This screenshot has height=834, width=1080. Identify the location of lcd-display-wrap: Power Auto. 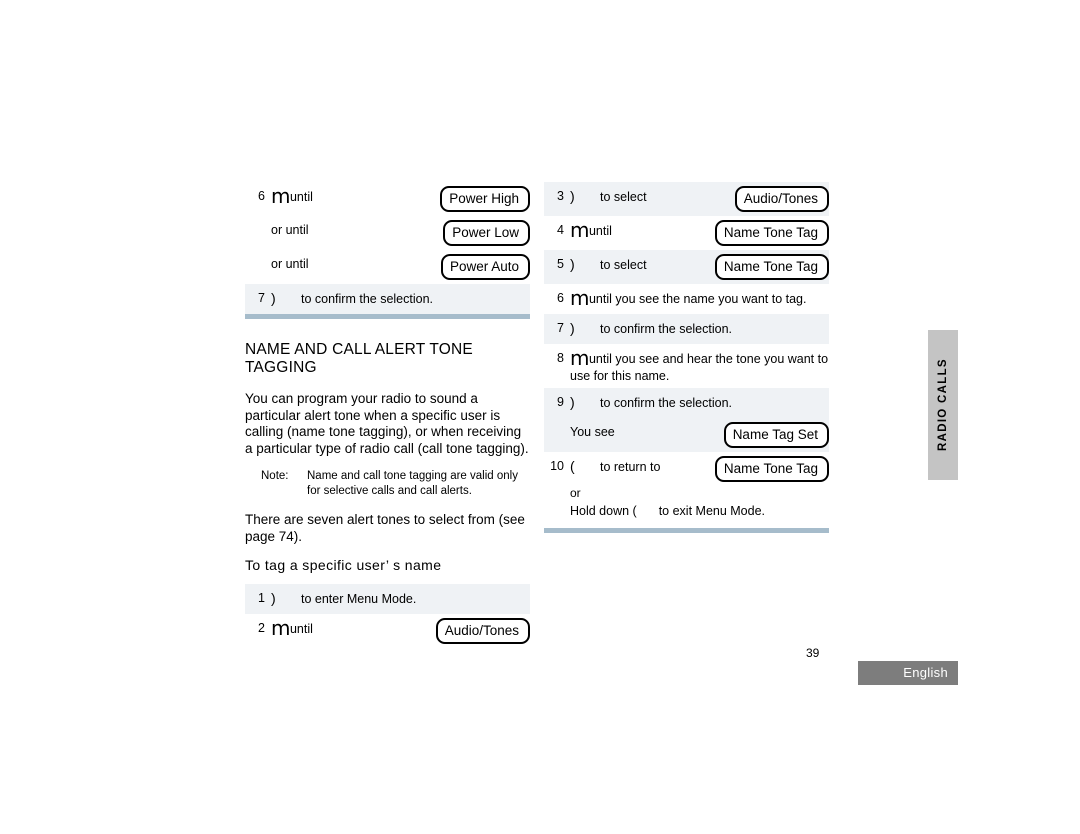
(485, 267).